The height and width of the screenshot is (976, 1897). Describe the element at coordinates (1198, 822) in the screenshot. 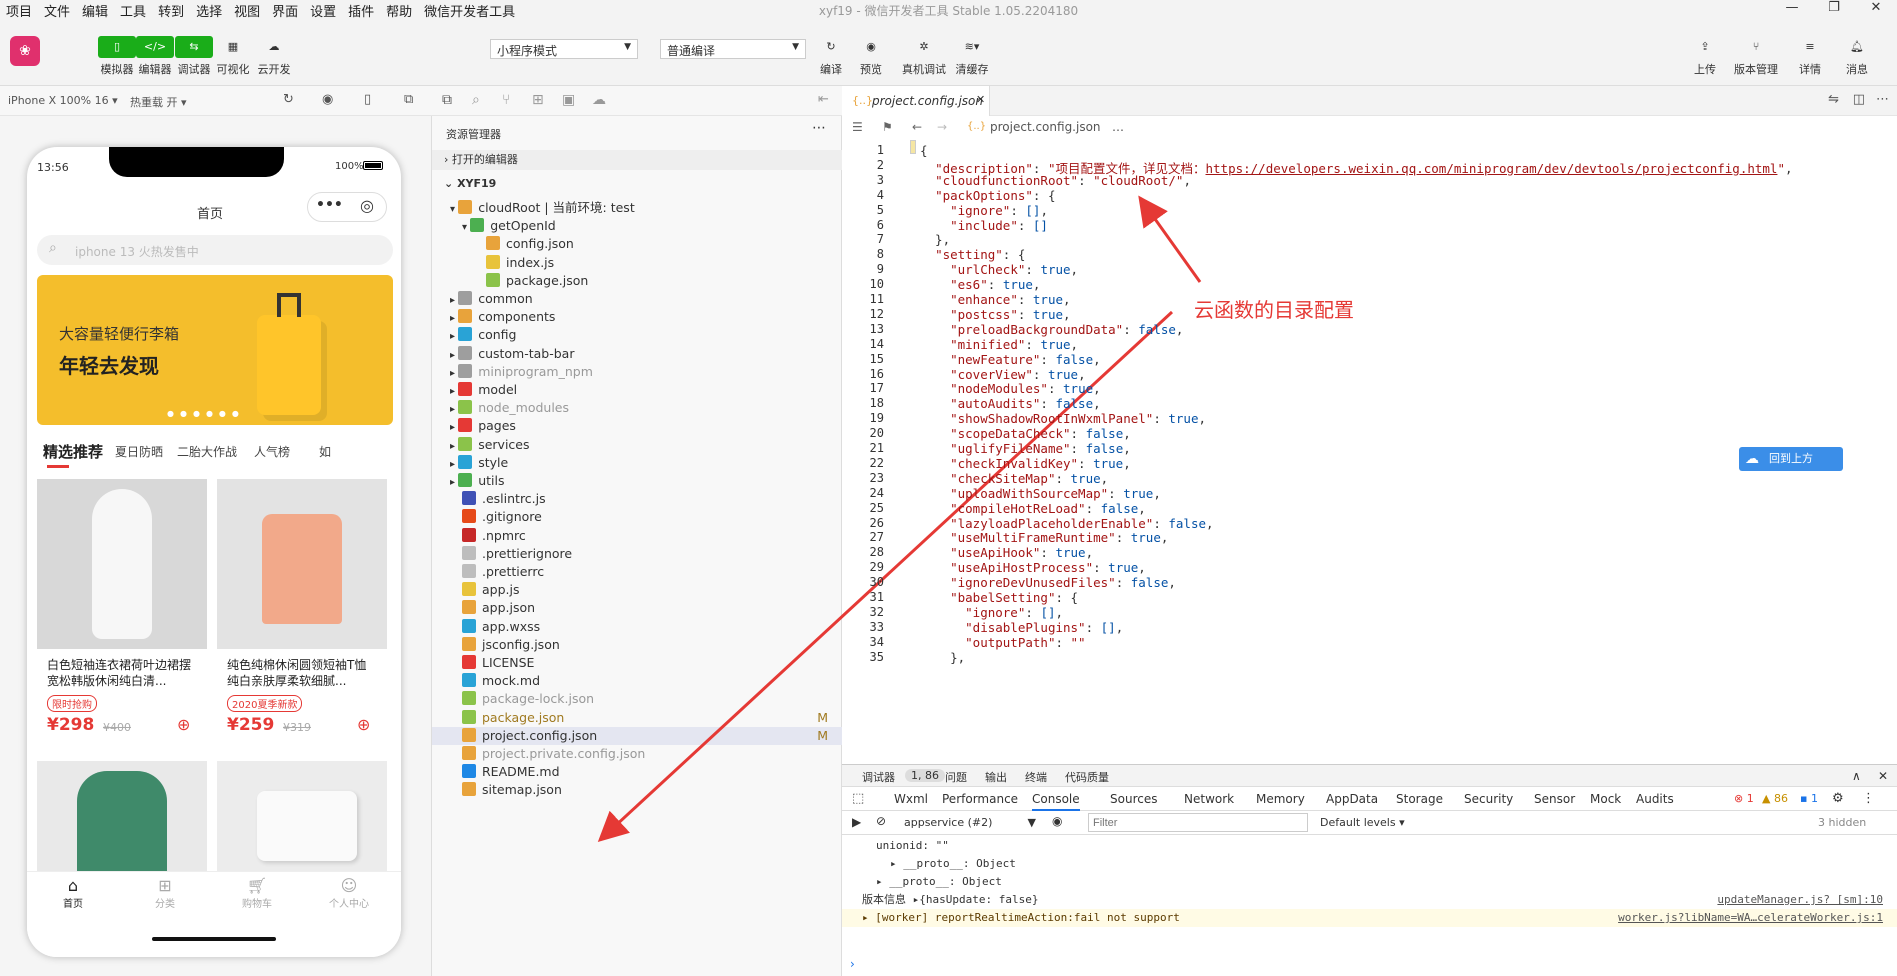

I see `filter-input` at that location.